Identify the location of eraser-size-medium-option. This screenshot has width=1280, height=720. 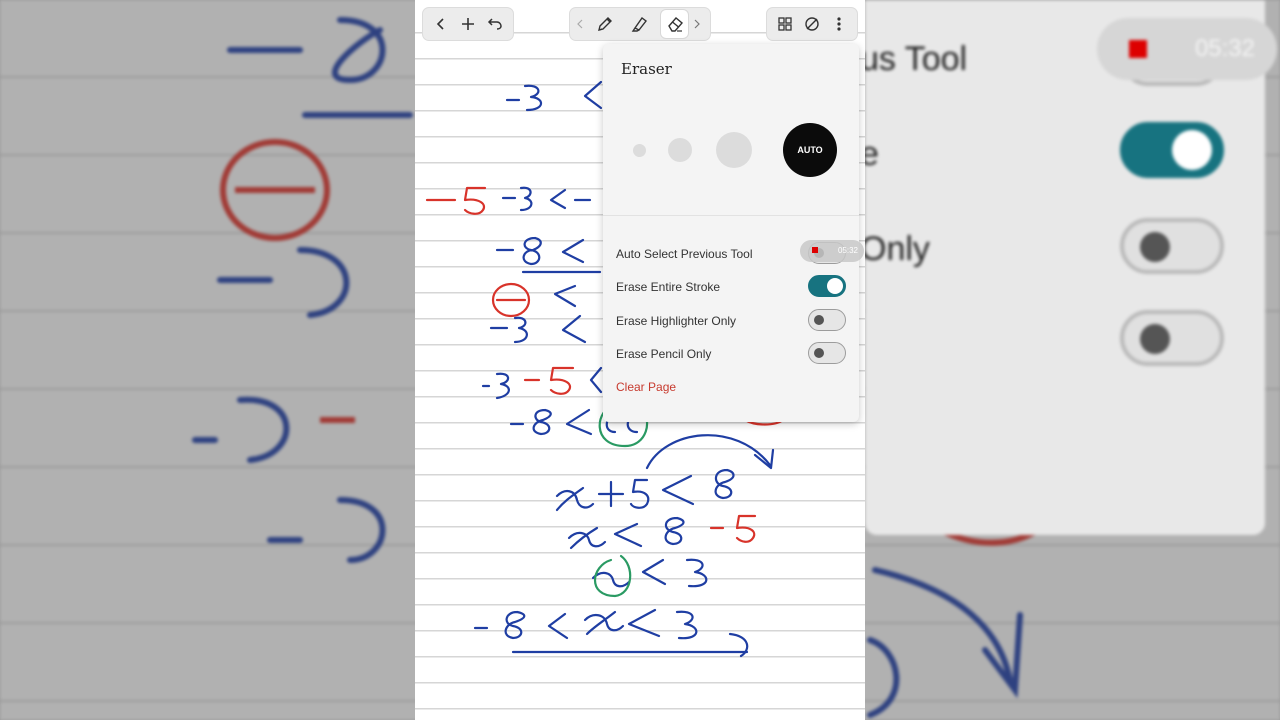
(680, 150).